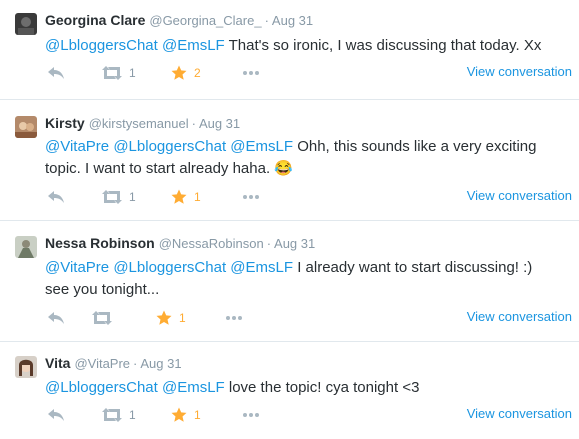 The height and width of the screenshot is (439, 579). What do you see at coordinates (205, 20) in the screenshot?
I see `user-handle: @Georgina_Clare_` at bounding box center [205, 20].